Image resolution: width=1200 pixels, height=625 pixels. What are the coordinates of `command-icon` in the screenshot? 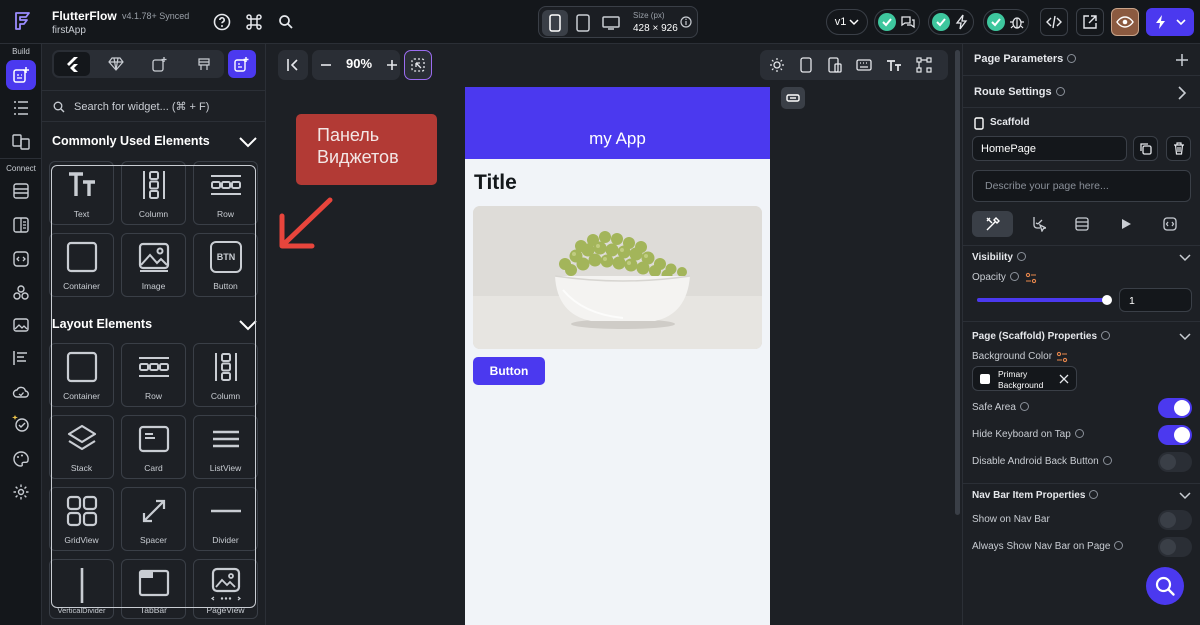 It's located at (254, 22).